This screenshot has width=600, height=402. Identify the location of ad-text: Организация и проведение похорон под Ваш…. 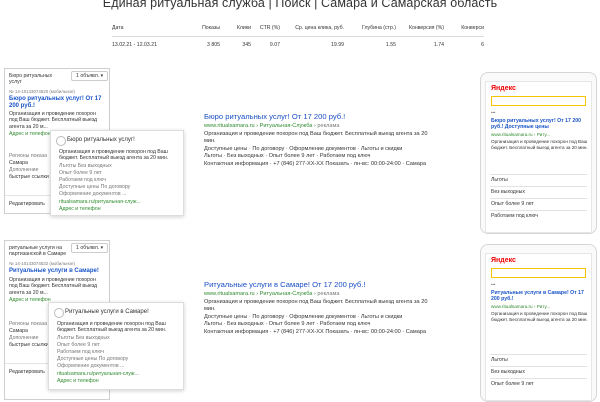
(53, 120).